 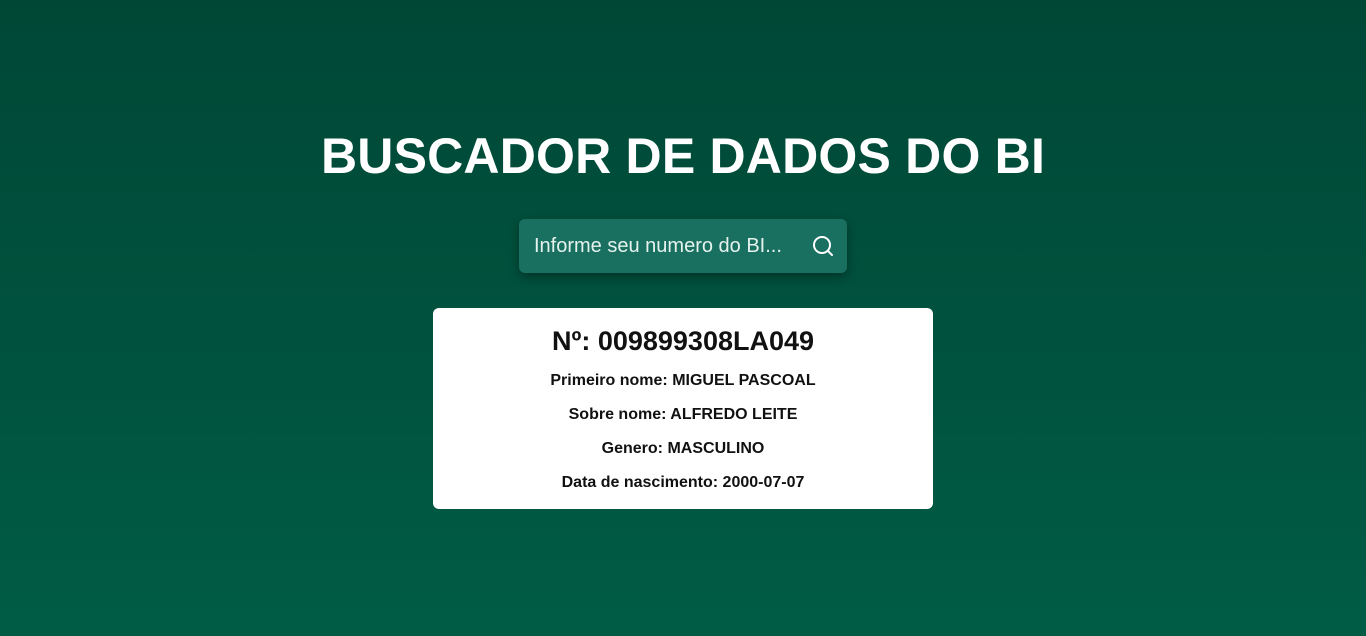 What do you see at coordinates (716, 448) in the screenshot?
I see `gender-value: MASCULINO` at bounding box center [716, 448].